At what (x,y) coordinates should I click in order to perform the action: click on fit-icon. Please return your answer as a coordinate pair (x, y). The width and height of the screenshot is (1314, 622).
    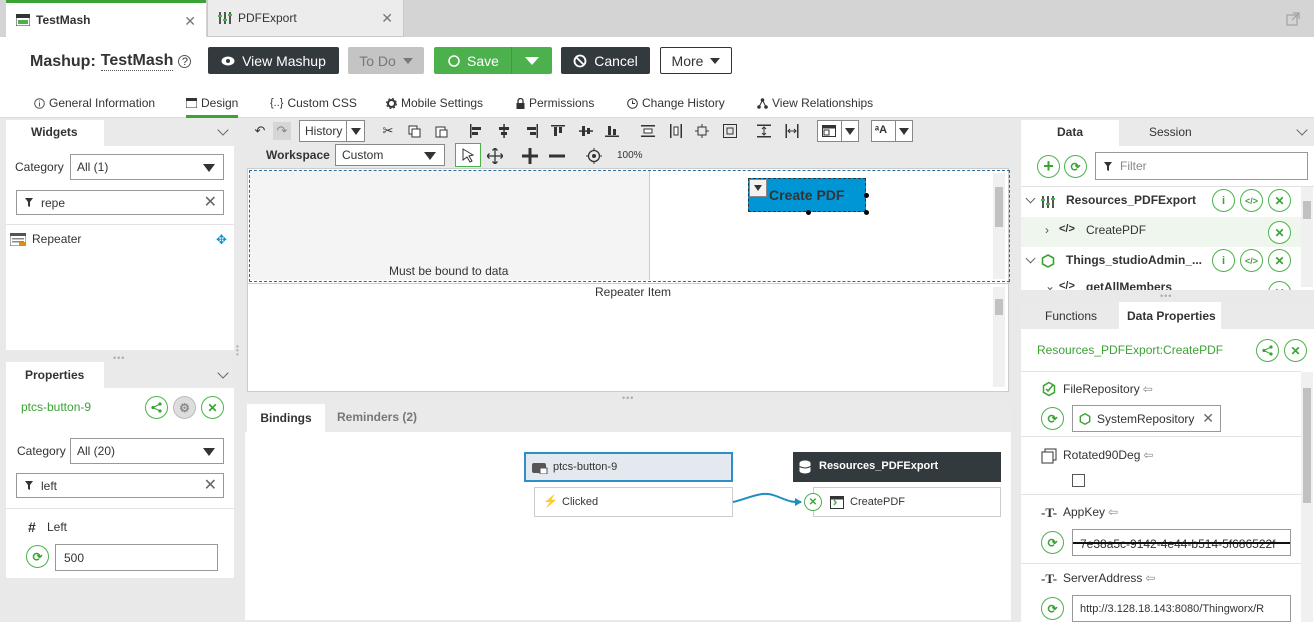
    Looking at the image, I should click on (730, 131).